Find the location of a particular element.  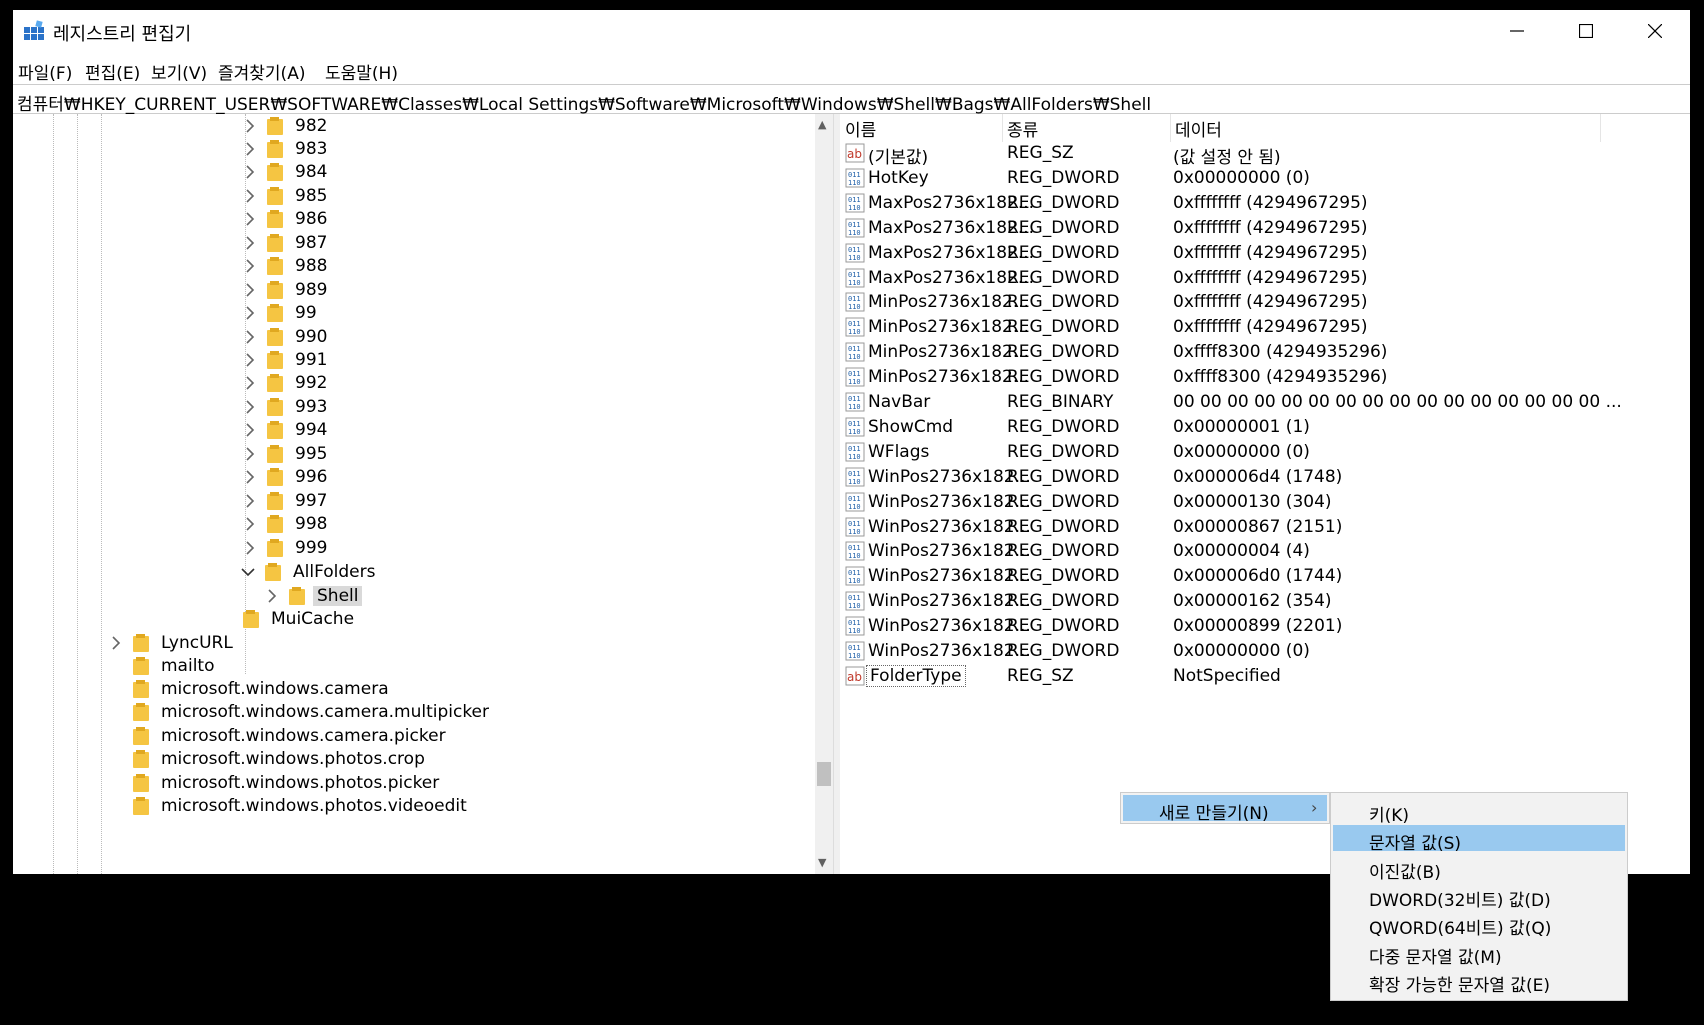

submenu-item: 키(K) is located at coordinates (1479, 811).